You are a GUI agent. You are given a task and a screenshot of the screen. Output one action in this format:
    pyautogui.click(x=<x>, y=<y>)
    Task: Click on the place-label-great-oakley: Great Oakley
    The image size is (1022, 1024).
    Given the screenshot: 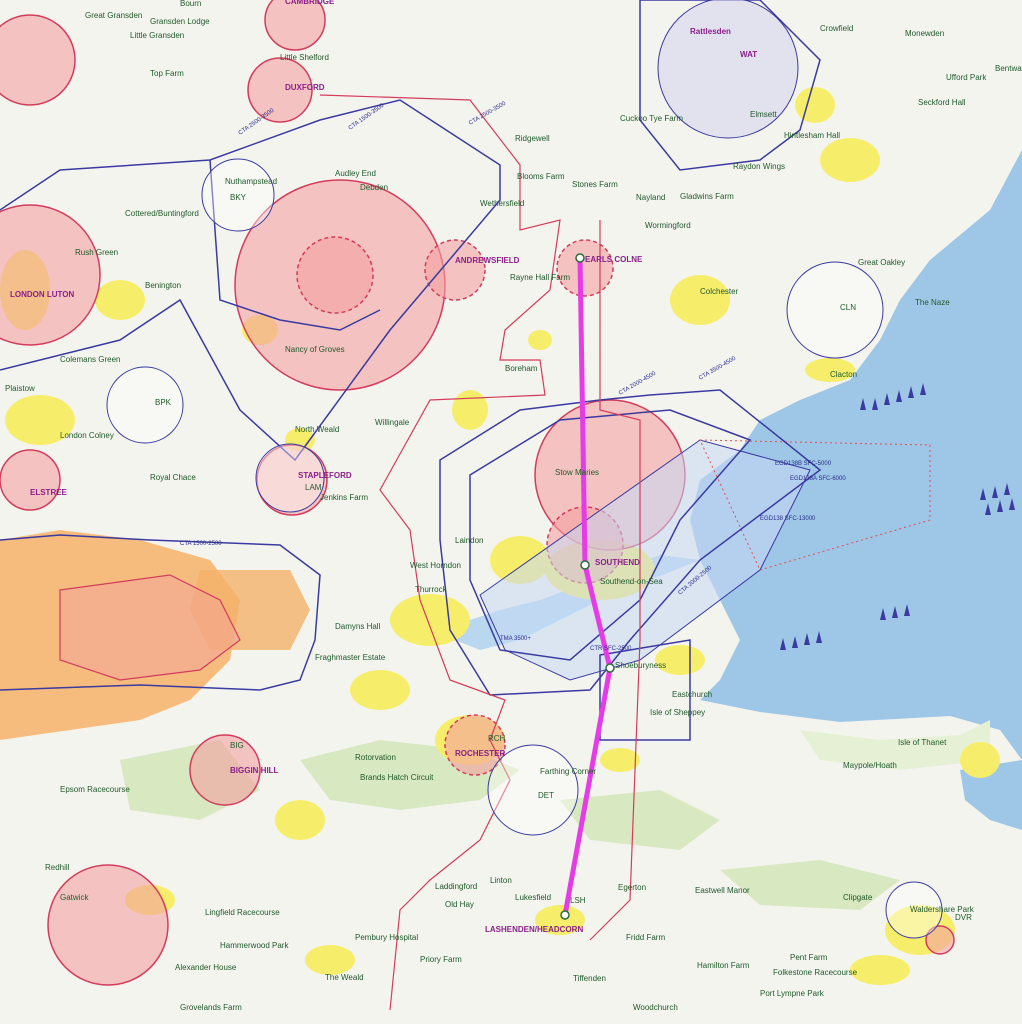 What is the action you would take?
    pyautogui.click(x=881, y=262)
    